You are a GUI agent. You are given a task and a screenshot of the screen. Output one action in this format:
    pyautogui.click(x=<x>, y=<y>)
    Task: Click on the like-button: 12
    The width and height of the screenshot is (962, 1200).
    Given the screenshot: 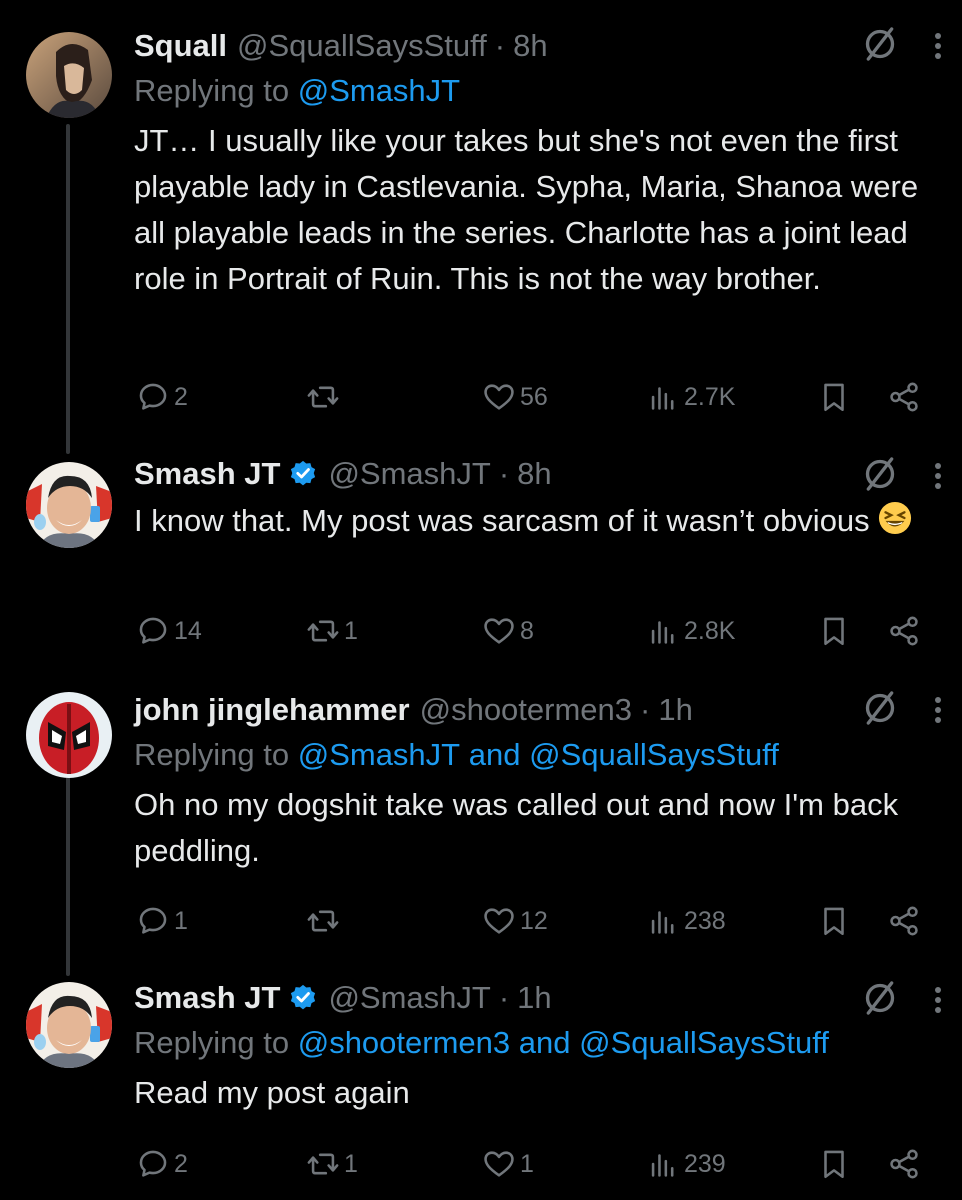 What is the action you would take?
    pyautogui.click(x=515, y=921)
    